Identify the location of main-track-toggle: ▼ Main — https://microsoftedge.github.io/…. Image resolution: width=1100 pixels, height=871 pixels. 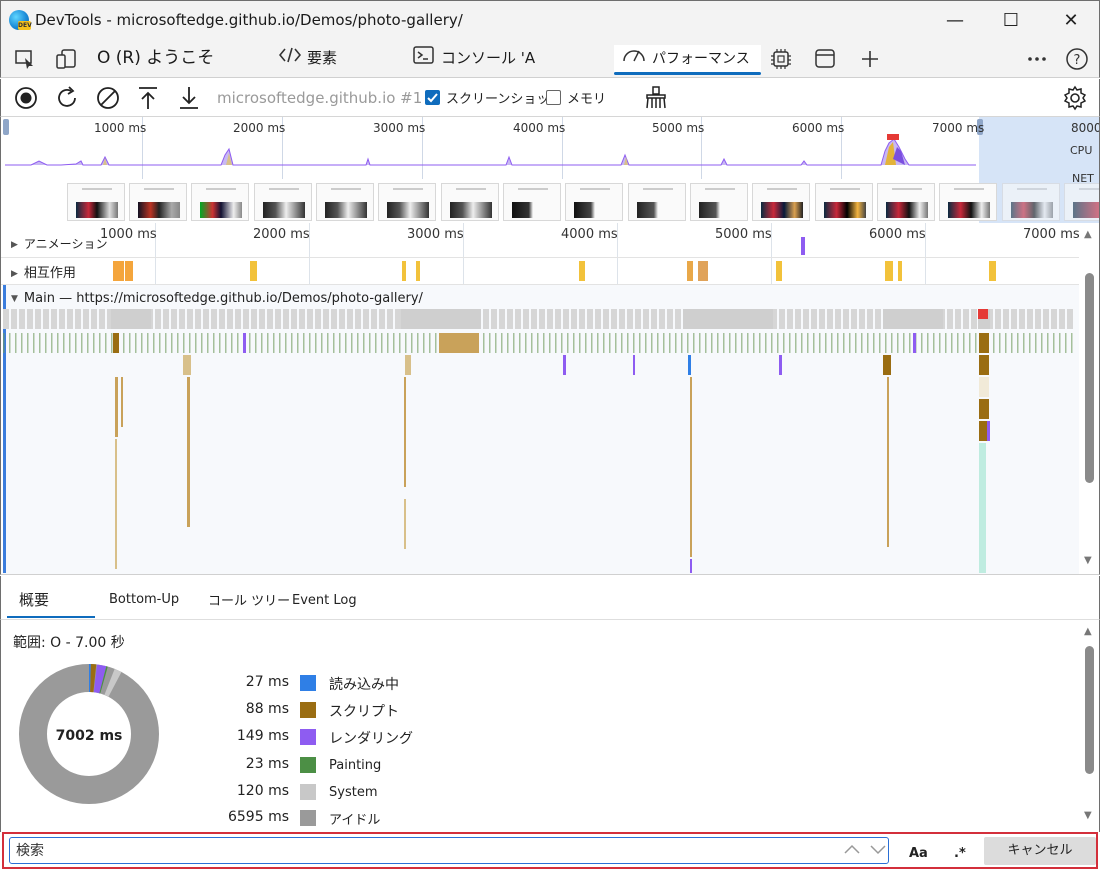
(217, 298).